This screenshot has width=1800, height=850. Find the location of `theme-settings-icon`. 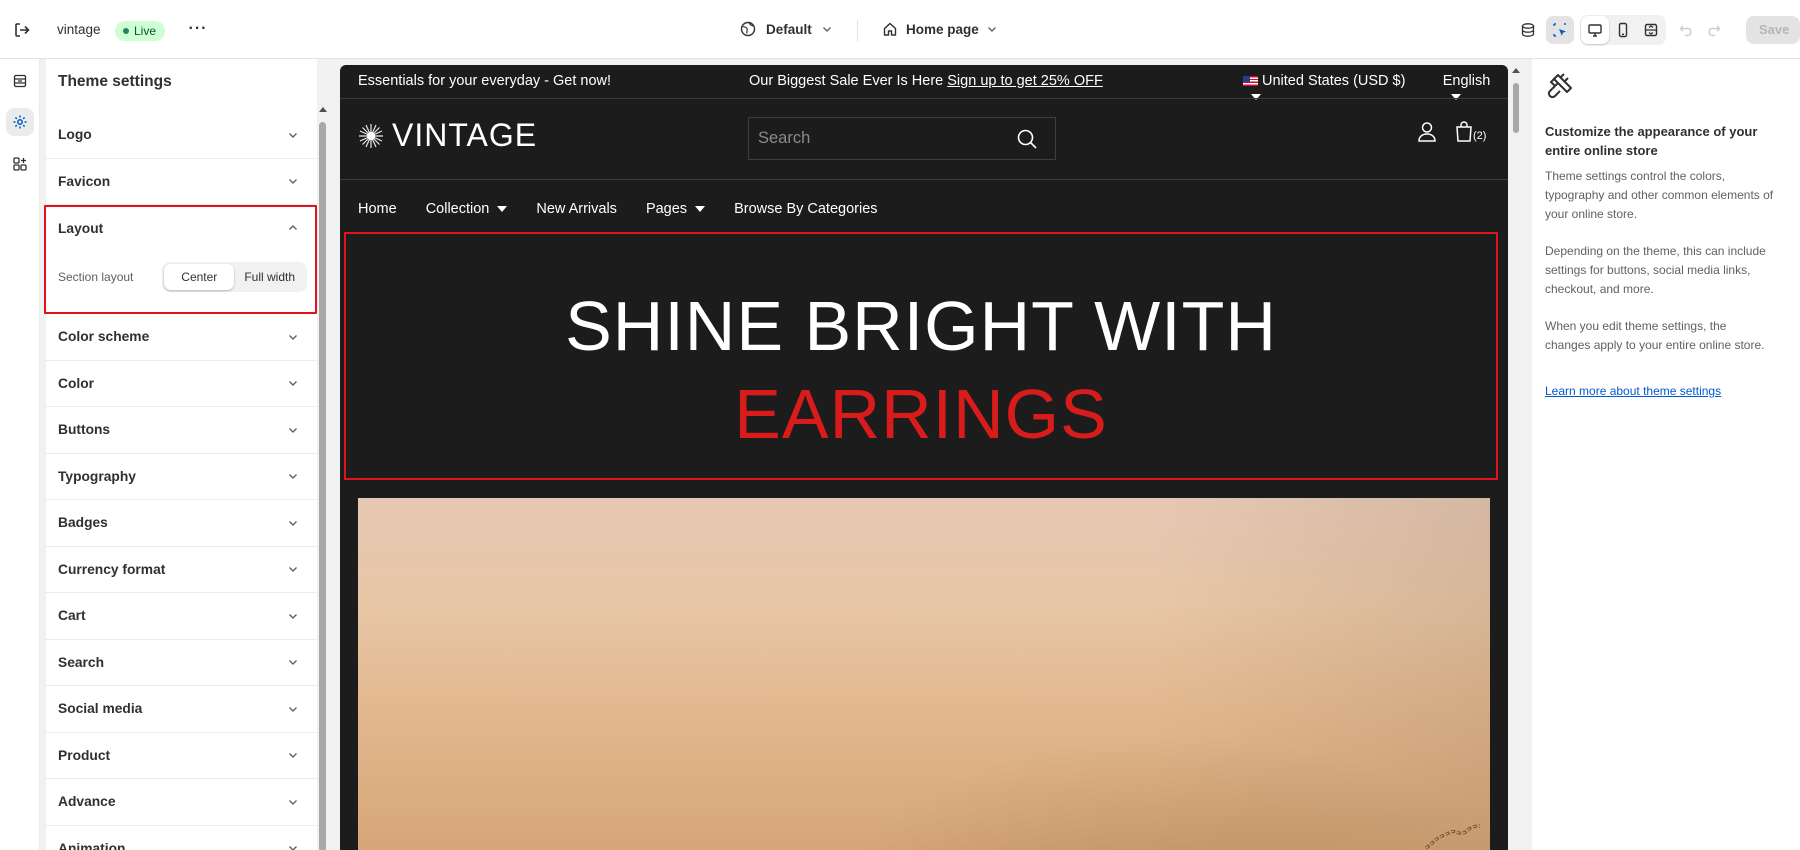

theme-settings-icon is located at coordinates (20, 122).